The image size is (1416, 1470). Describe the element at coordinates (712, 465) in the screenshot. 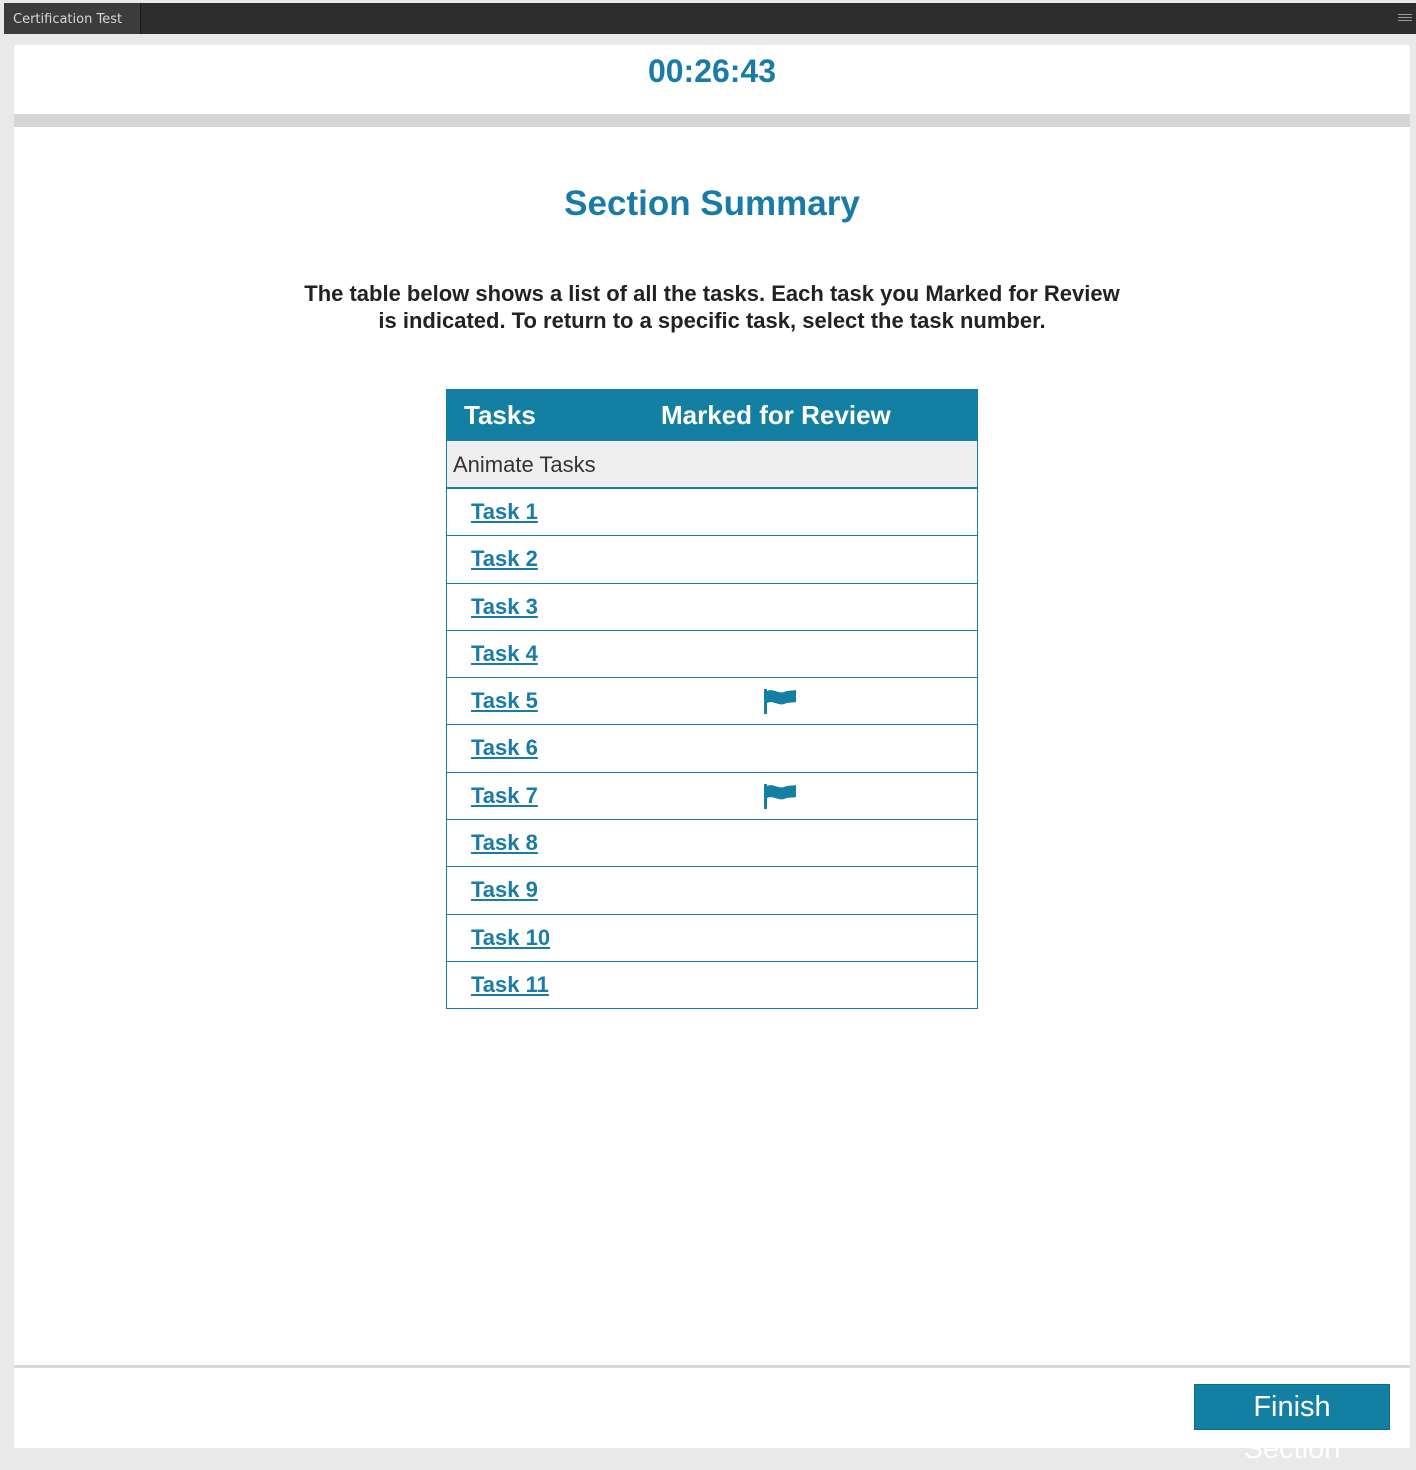

I see `task-group-row: Animate Tasks` at that location.